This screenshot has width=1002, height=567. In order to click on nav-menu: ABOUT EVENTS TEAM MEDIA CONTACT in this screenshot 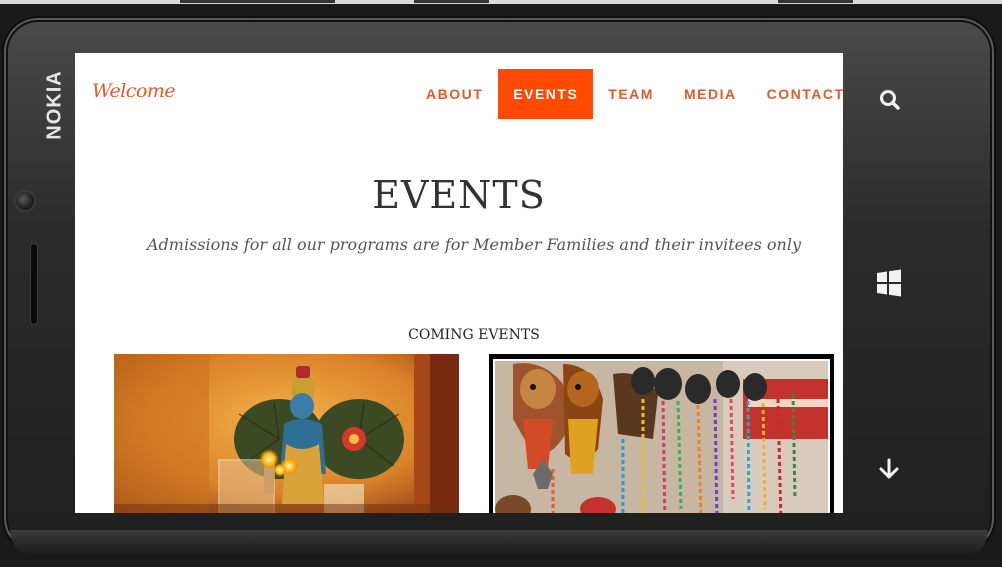, I will do `click(627, 94)`.